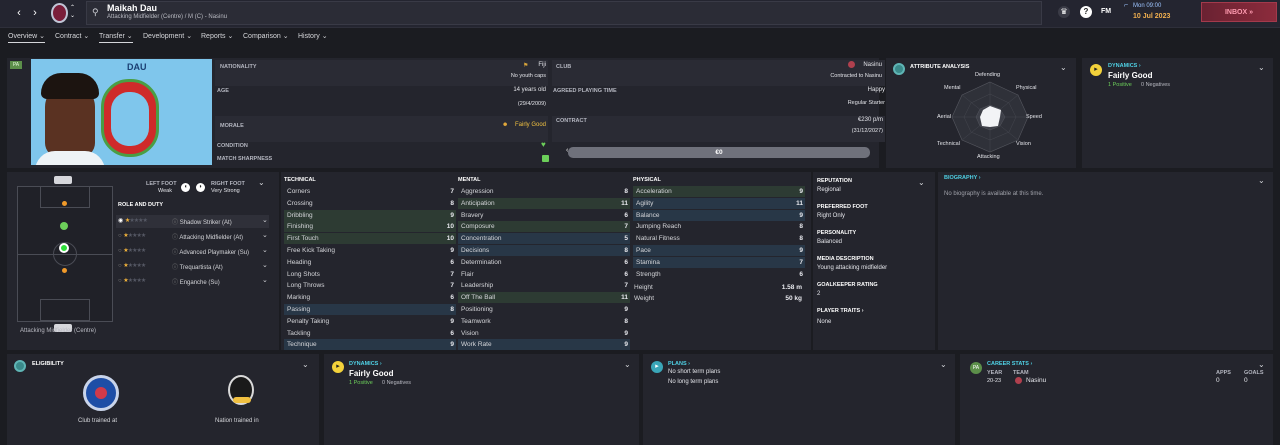 This screenshot has height=445, width=1280. What do you see at coordinates (72, 12) in the screenshot?
I see `chevron-updown-icon: ⌃ ⌄` at bounding box center [72, 12].